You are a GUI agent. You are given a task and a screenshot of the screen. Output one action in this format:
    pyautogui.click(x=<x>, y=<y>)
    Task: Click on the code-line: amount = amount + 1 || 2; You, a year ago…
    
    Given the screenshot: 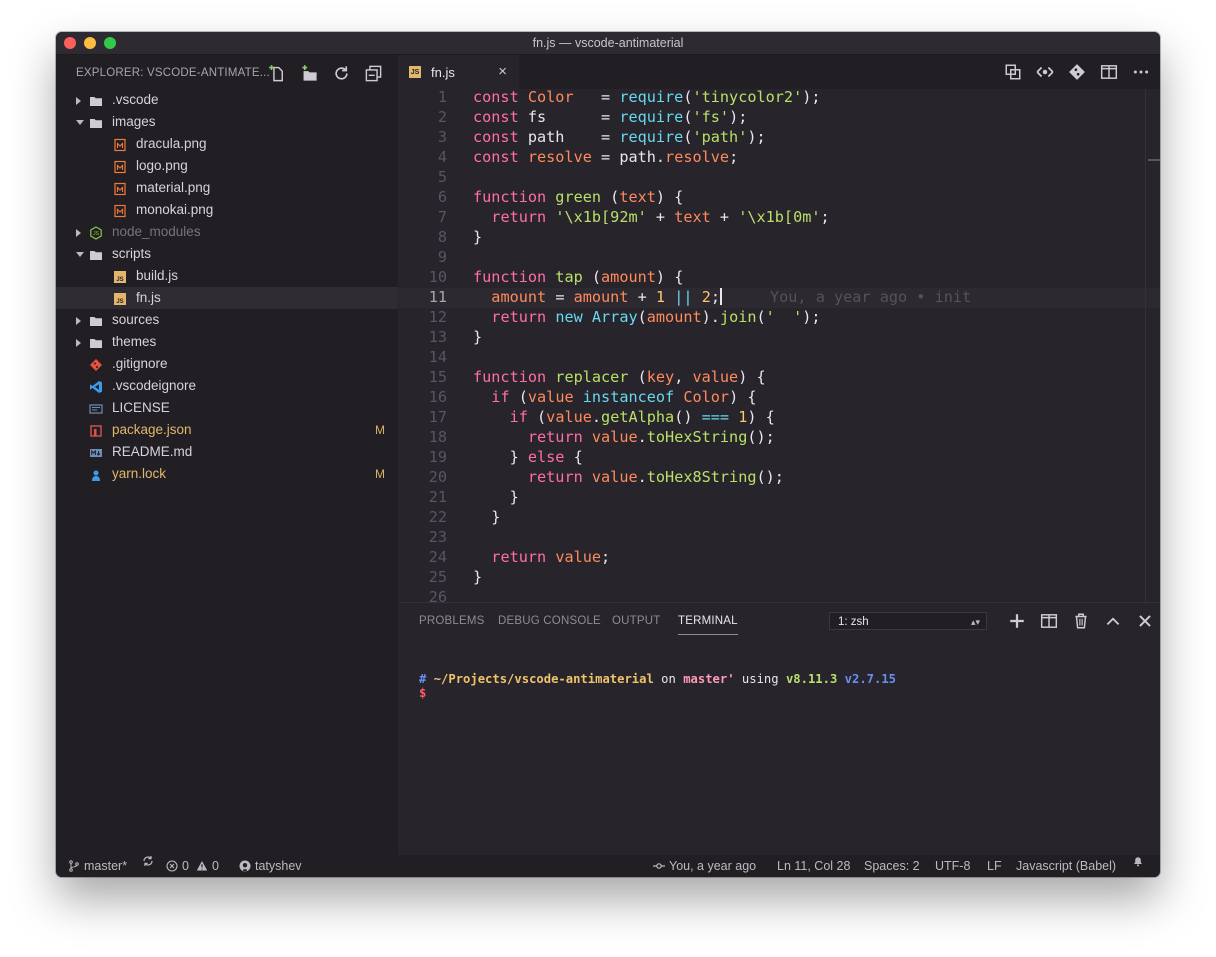 What is the action you would take?
    pyautogui.click(x=722, y=297)
    